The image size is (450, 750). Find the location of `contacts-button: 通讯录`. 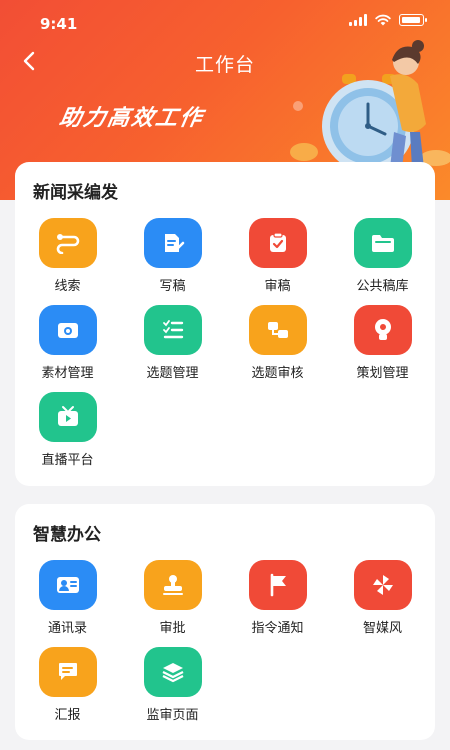

contacts-button: 通讯录 is located at coordinates (67, 603).